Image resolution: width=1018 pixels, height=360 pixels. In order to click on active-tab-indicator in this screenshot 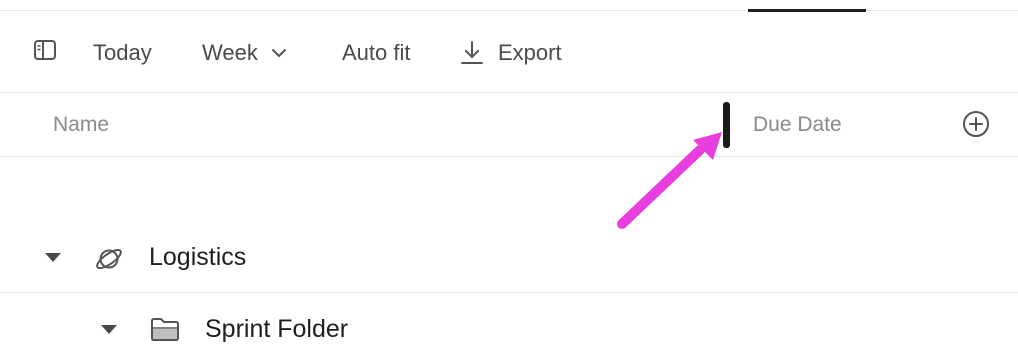, I will do `click(807, 10)`.